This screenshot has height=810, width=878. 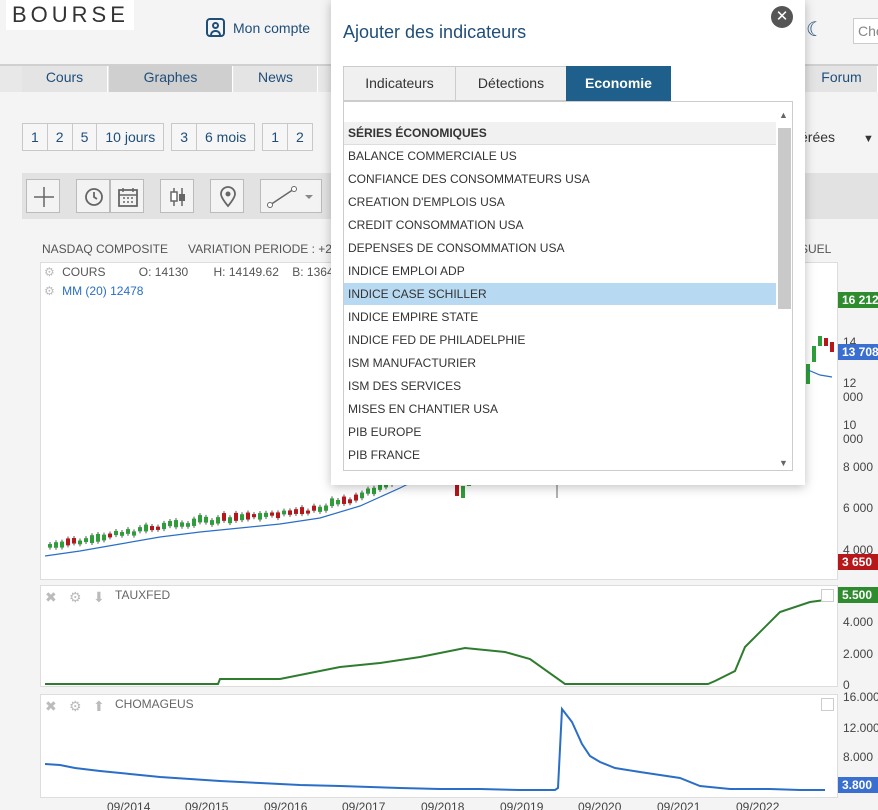 What do you see at coordinates (560, 202) in the screenshot?
I see `list-item: CREATION D'EMPLOIS USA` at bounding box center [560, 202].